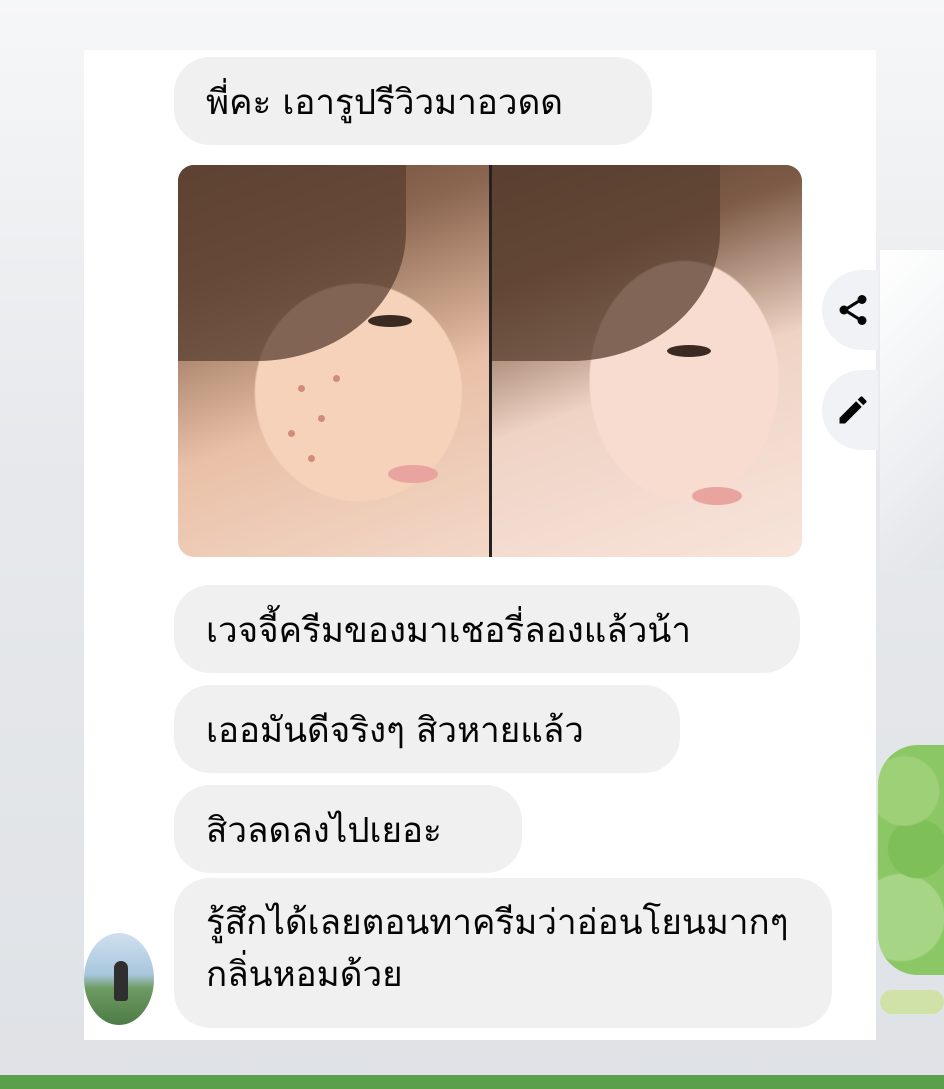 The image size is (944, 1089). Describe the element at coordinates (853, 410) in the screenshot. I see `pencil-icon` at that location.